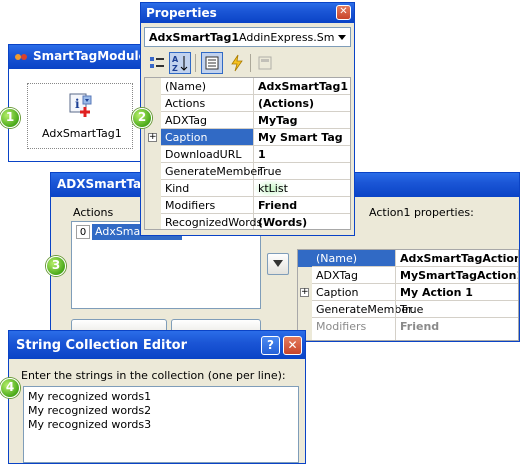 The height and width of the screenshot is (464, 520). I want to click on property-row: ADXTag MyTag, so click(247, 120).